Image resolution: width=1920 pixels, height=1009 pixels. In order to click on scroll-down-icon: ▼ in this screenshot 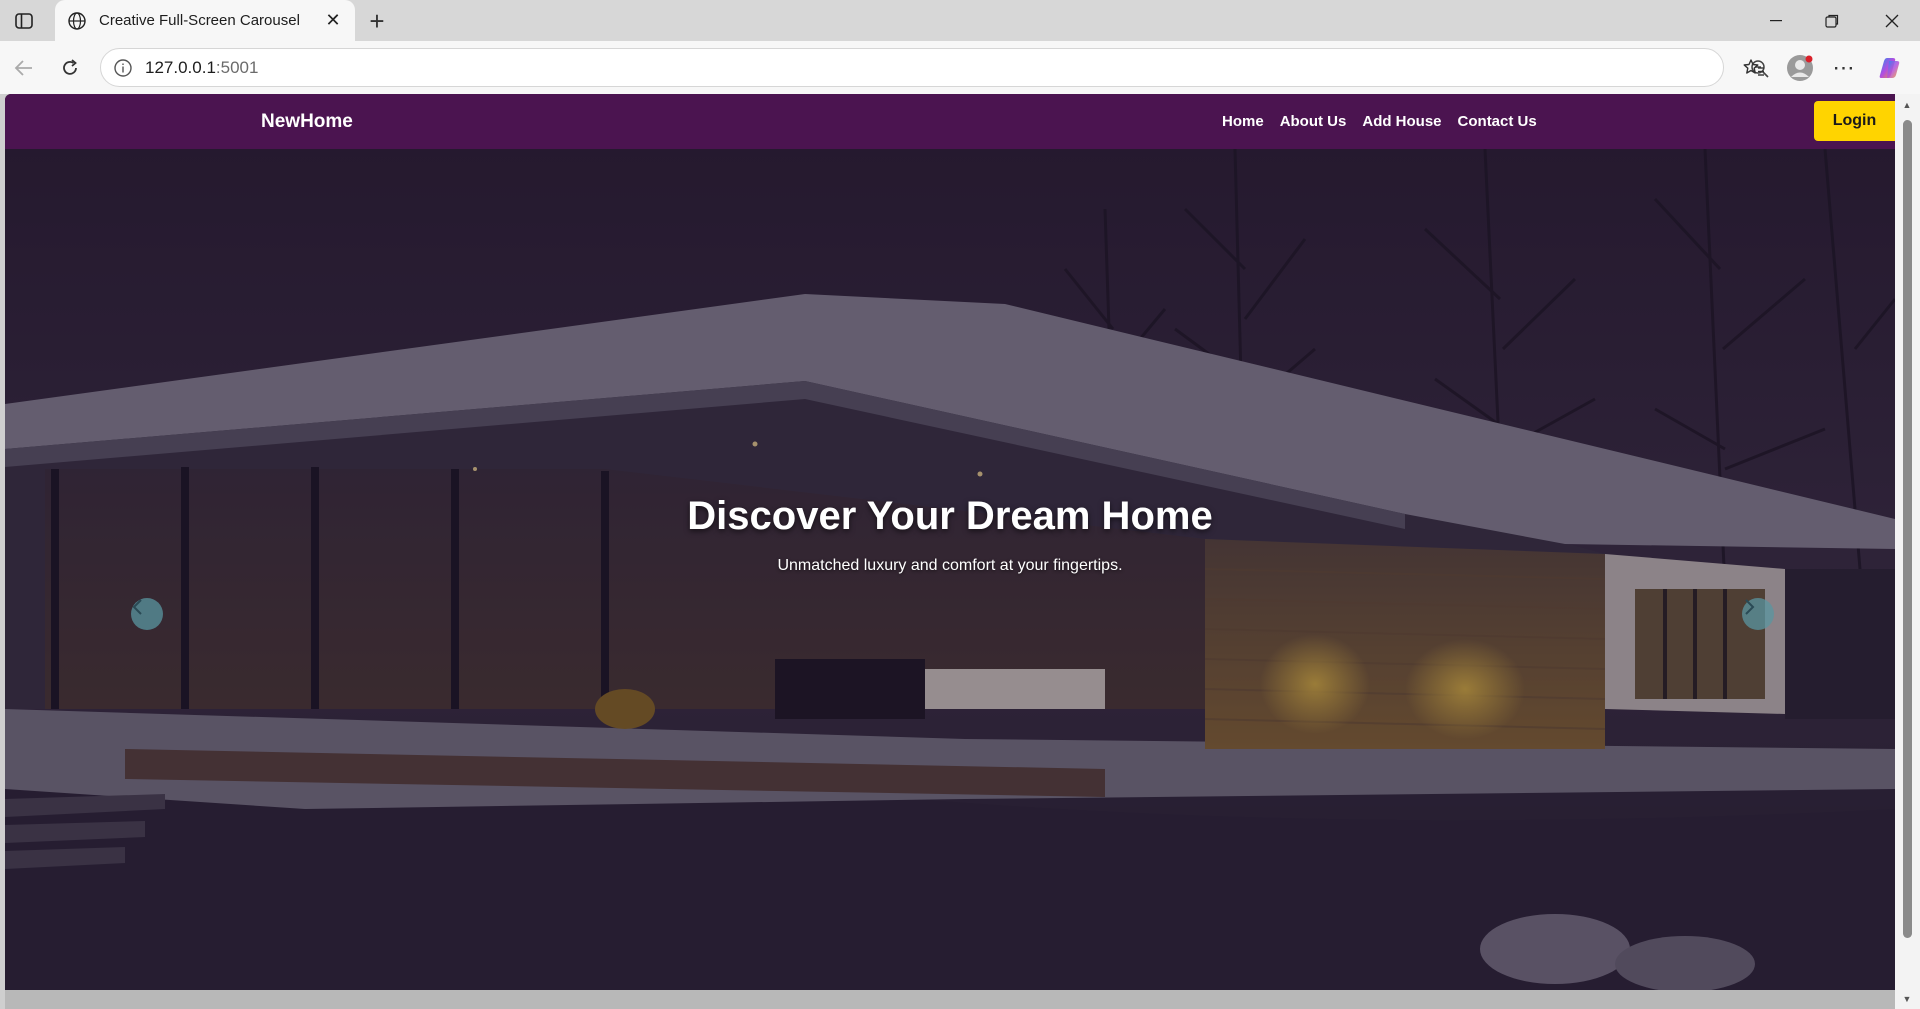, I will do `click(1907, 999)`.